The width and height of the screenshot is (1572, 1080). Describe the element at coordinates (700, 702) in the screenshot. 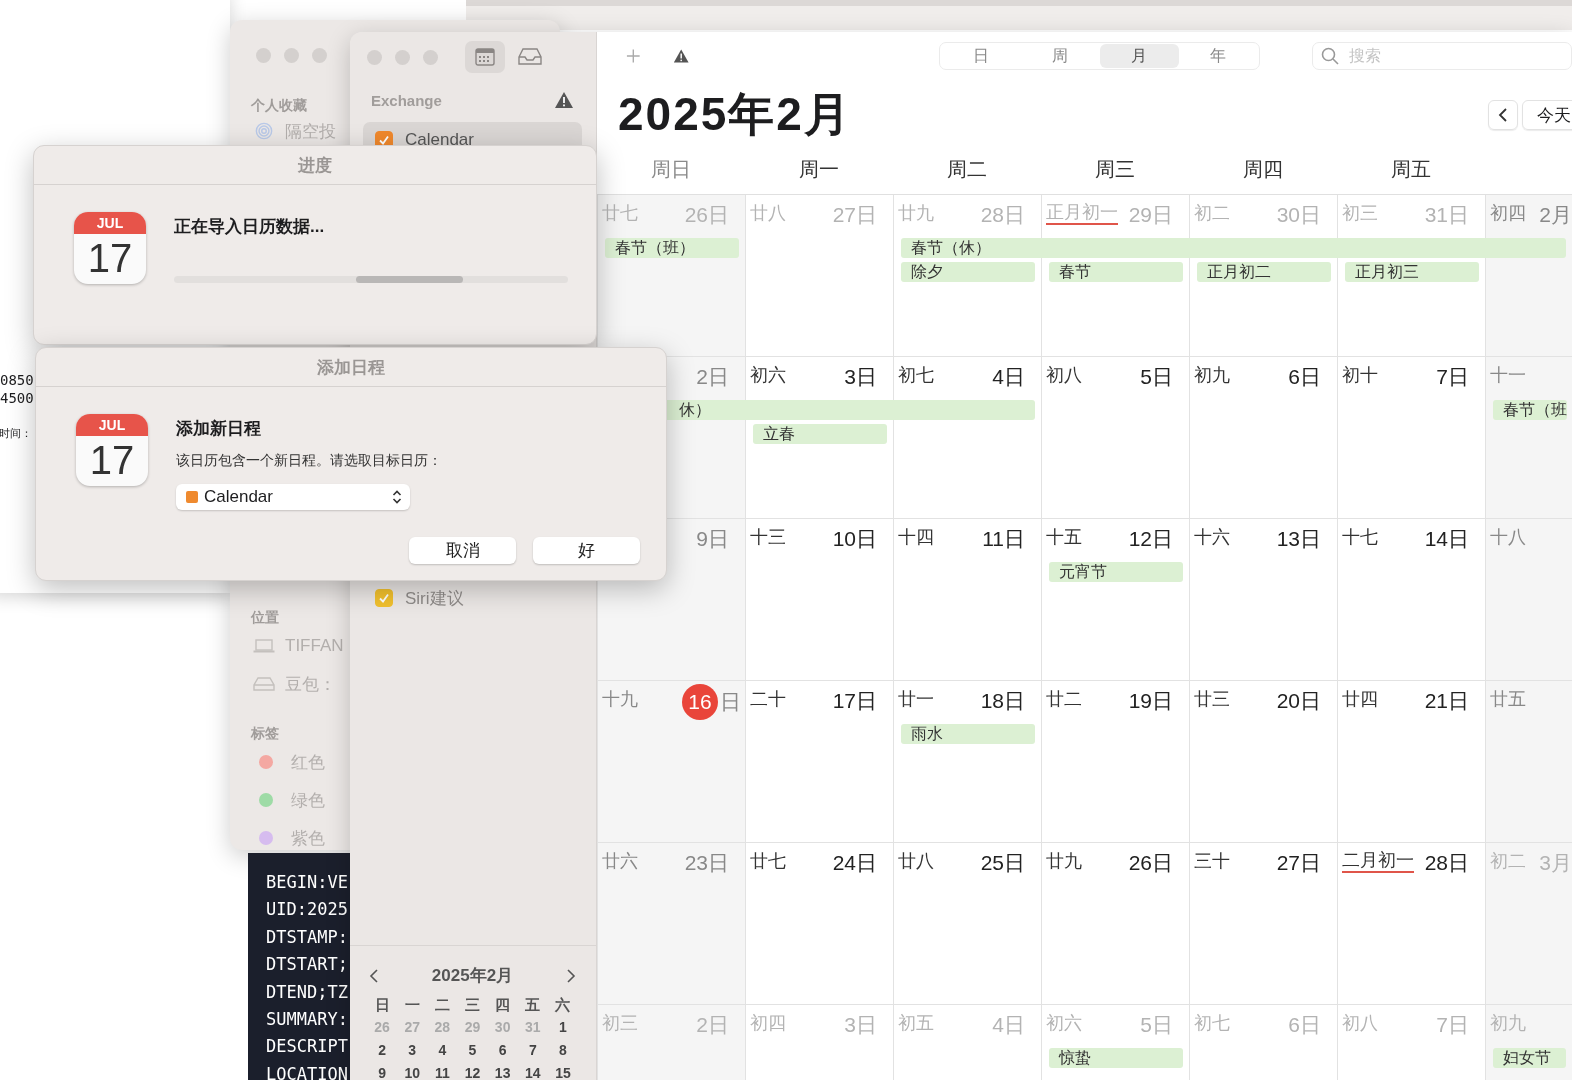

I see `today-marker: 16` at that location.